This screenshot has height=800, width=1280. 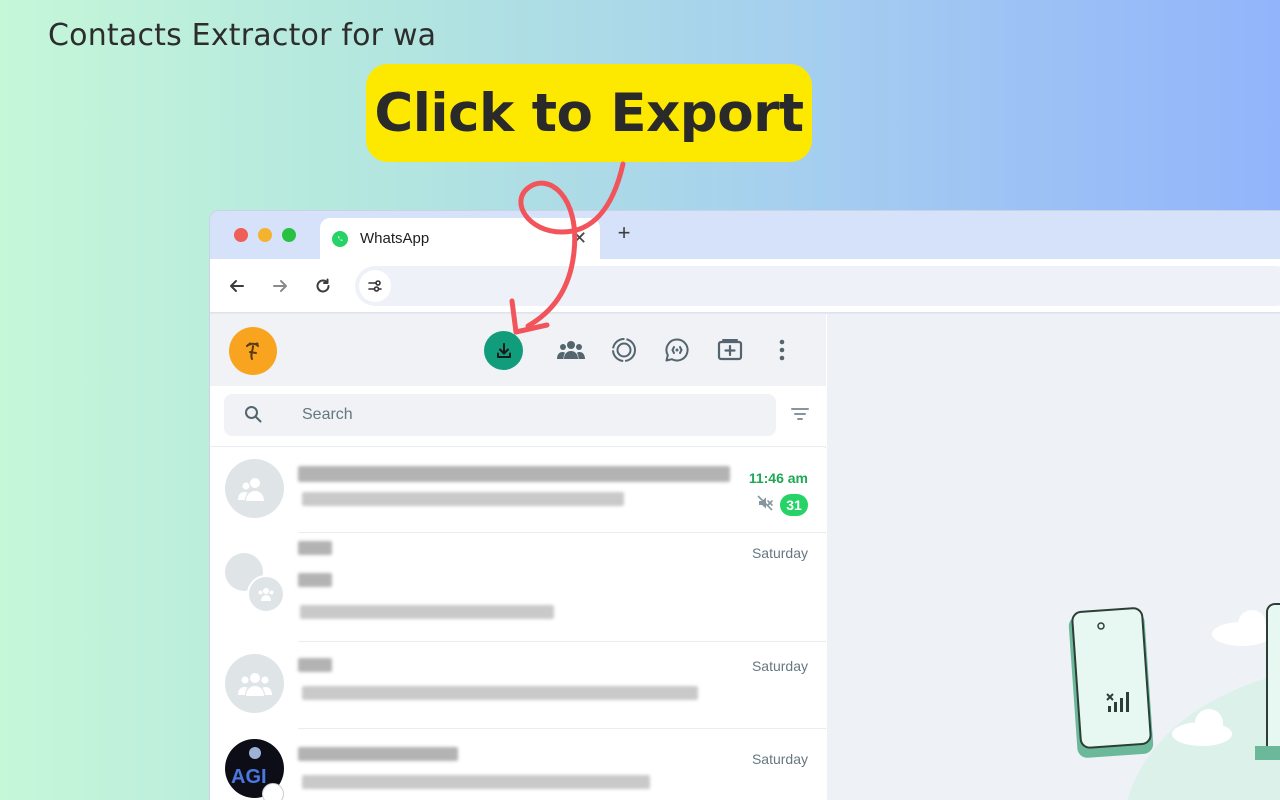 What do you see at coordinates (745, 235) in the screenshot?
I see `tab-strip: WhatsApp ✕ +` at bounding box center [745, 235].